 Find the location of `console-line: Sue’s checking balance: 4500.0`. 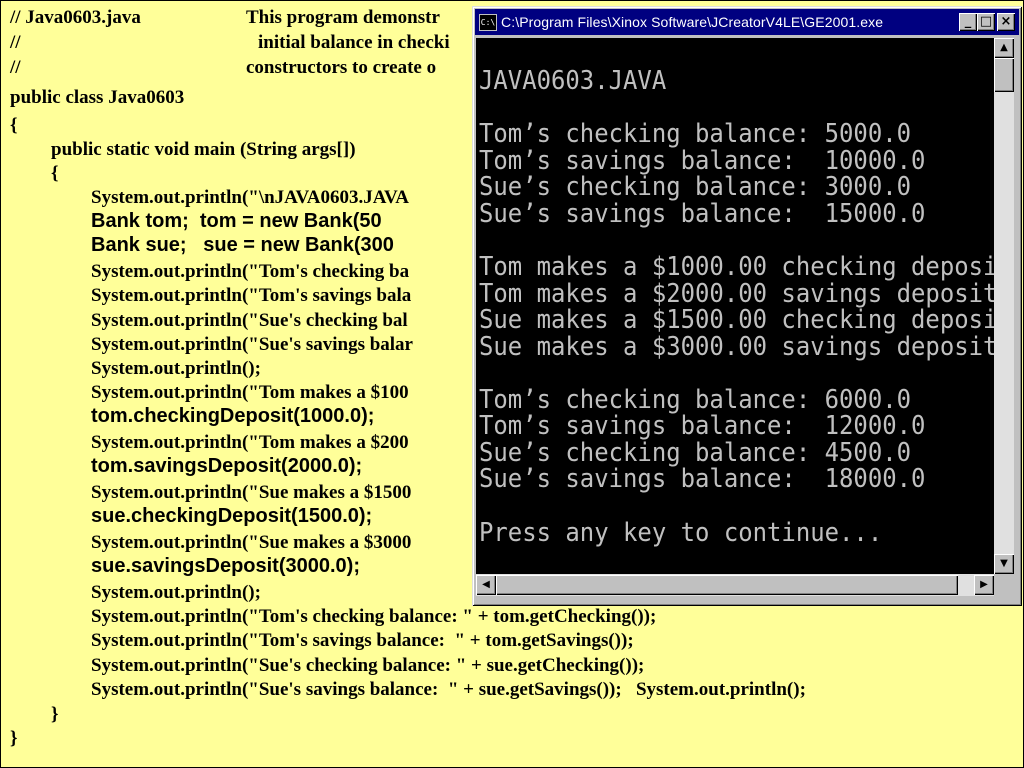

console-line: Sue’s checking balance: 4500.0 is located at coordinates (695, 453).